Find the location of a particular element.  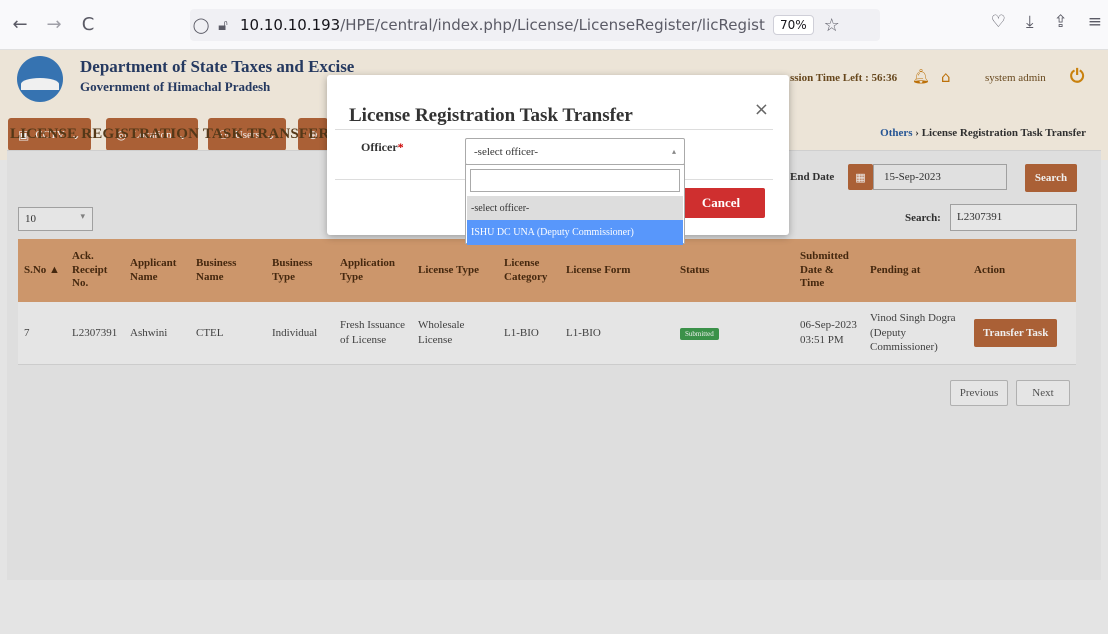

zoom-level: 70% is located at coordinates (793, 25).